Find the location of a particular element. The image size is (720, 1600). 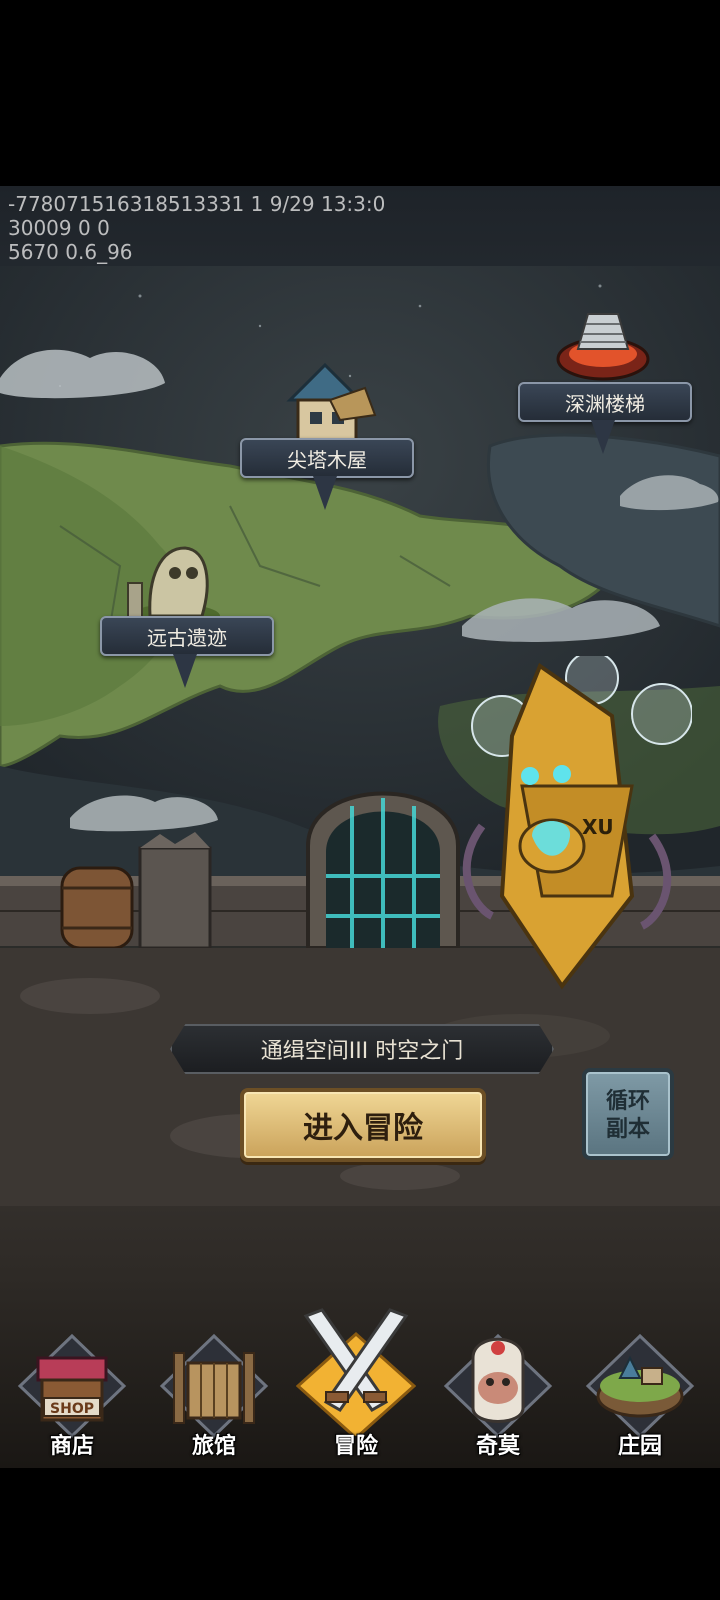

debug-line-3: 5670 0.6_96 is located at coordinates (70, 252).